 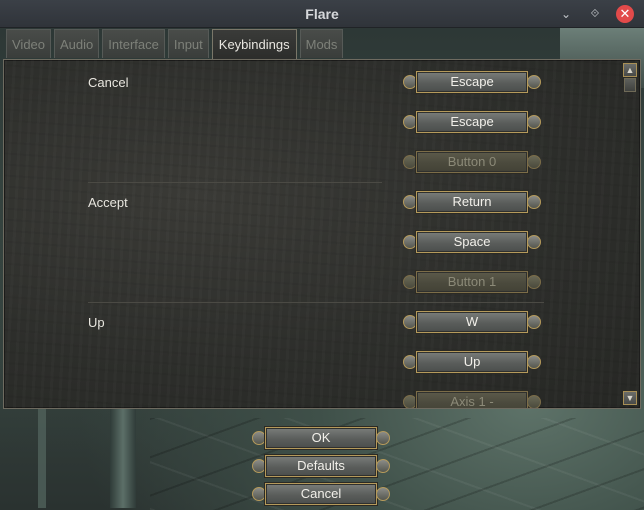 What do you see at coordinates (595, 14) in the screenshot?
I see `maximize-icon: ⟐` at bounding box center [595, 14].